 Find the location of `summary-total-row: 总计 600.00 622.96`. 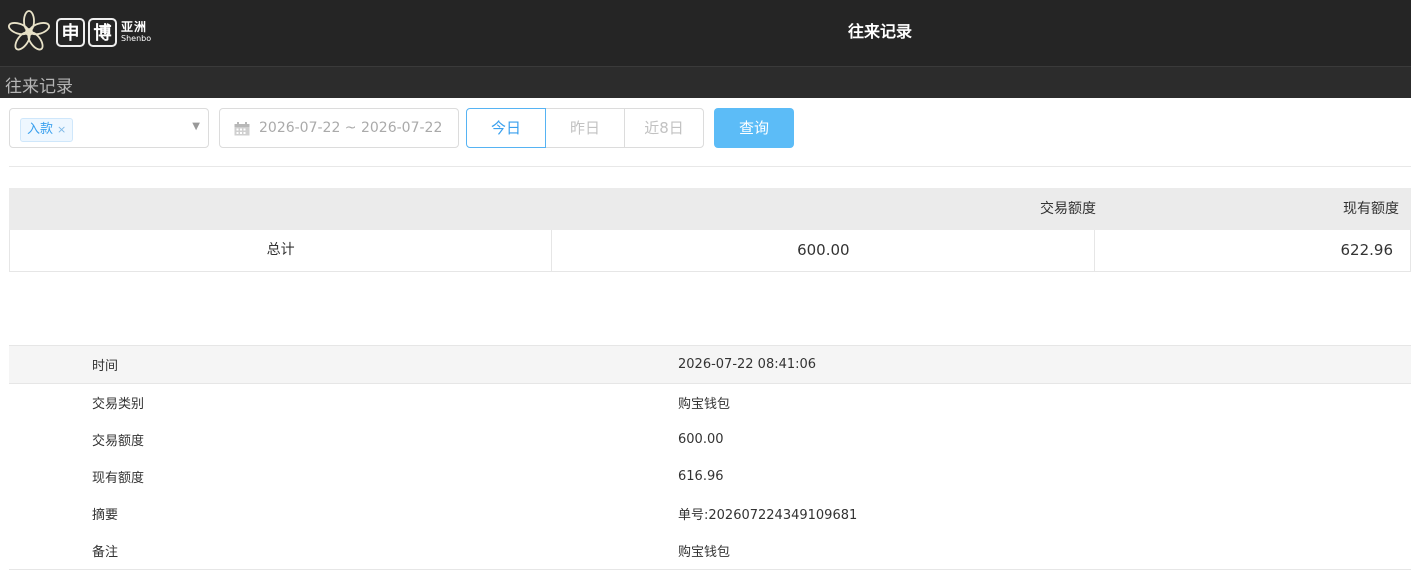

summary-total-row: 总计 600.00 622.96 is located at coordinates (710, 251).